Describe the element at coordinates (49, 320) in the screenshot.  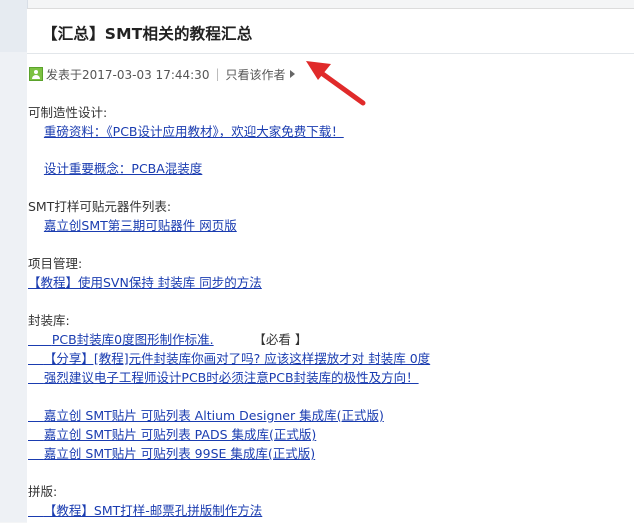
I see `section-heading: 封装库:` at that location.